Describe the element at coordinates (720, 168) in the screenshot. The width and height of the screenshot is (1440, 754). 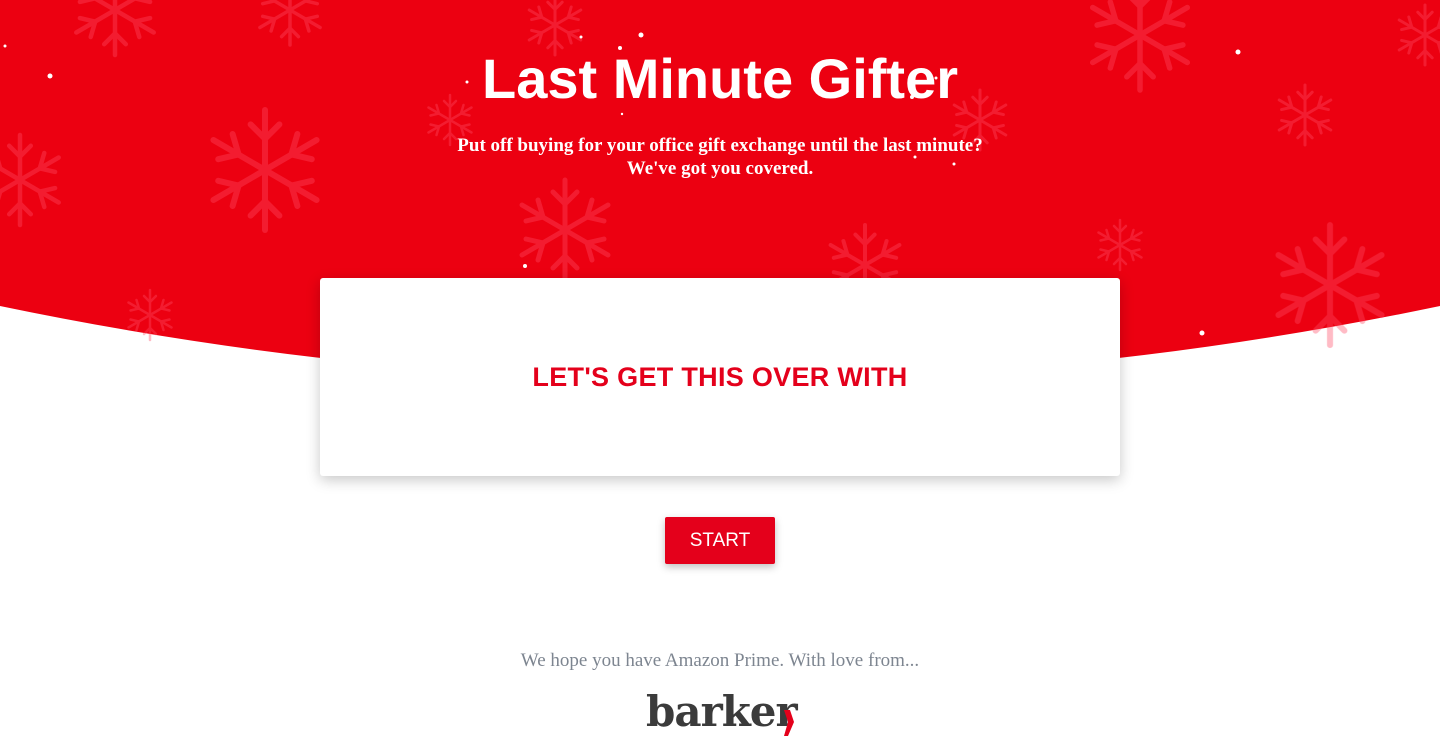
I see `subtitle-line-2: We've got you covered.` at that location.